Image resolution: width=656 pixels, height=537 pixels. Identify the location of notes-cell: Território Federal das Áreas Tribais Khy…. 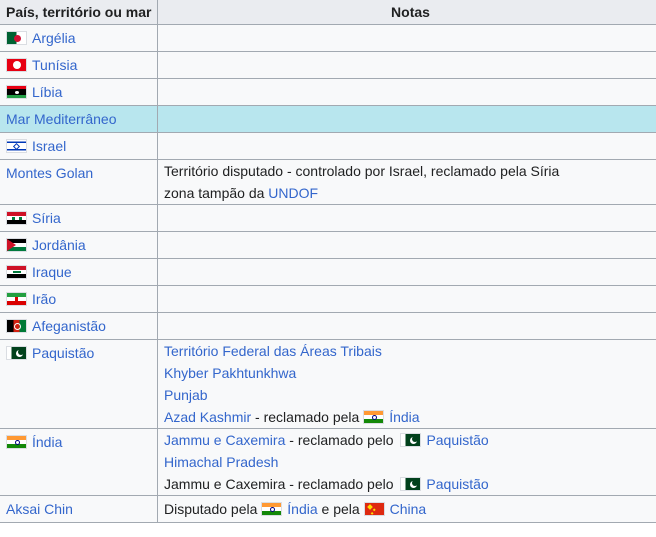
(406, 384).